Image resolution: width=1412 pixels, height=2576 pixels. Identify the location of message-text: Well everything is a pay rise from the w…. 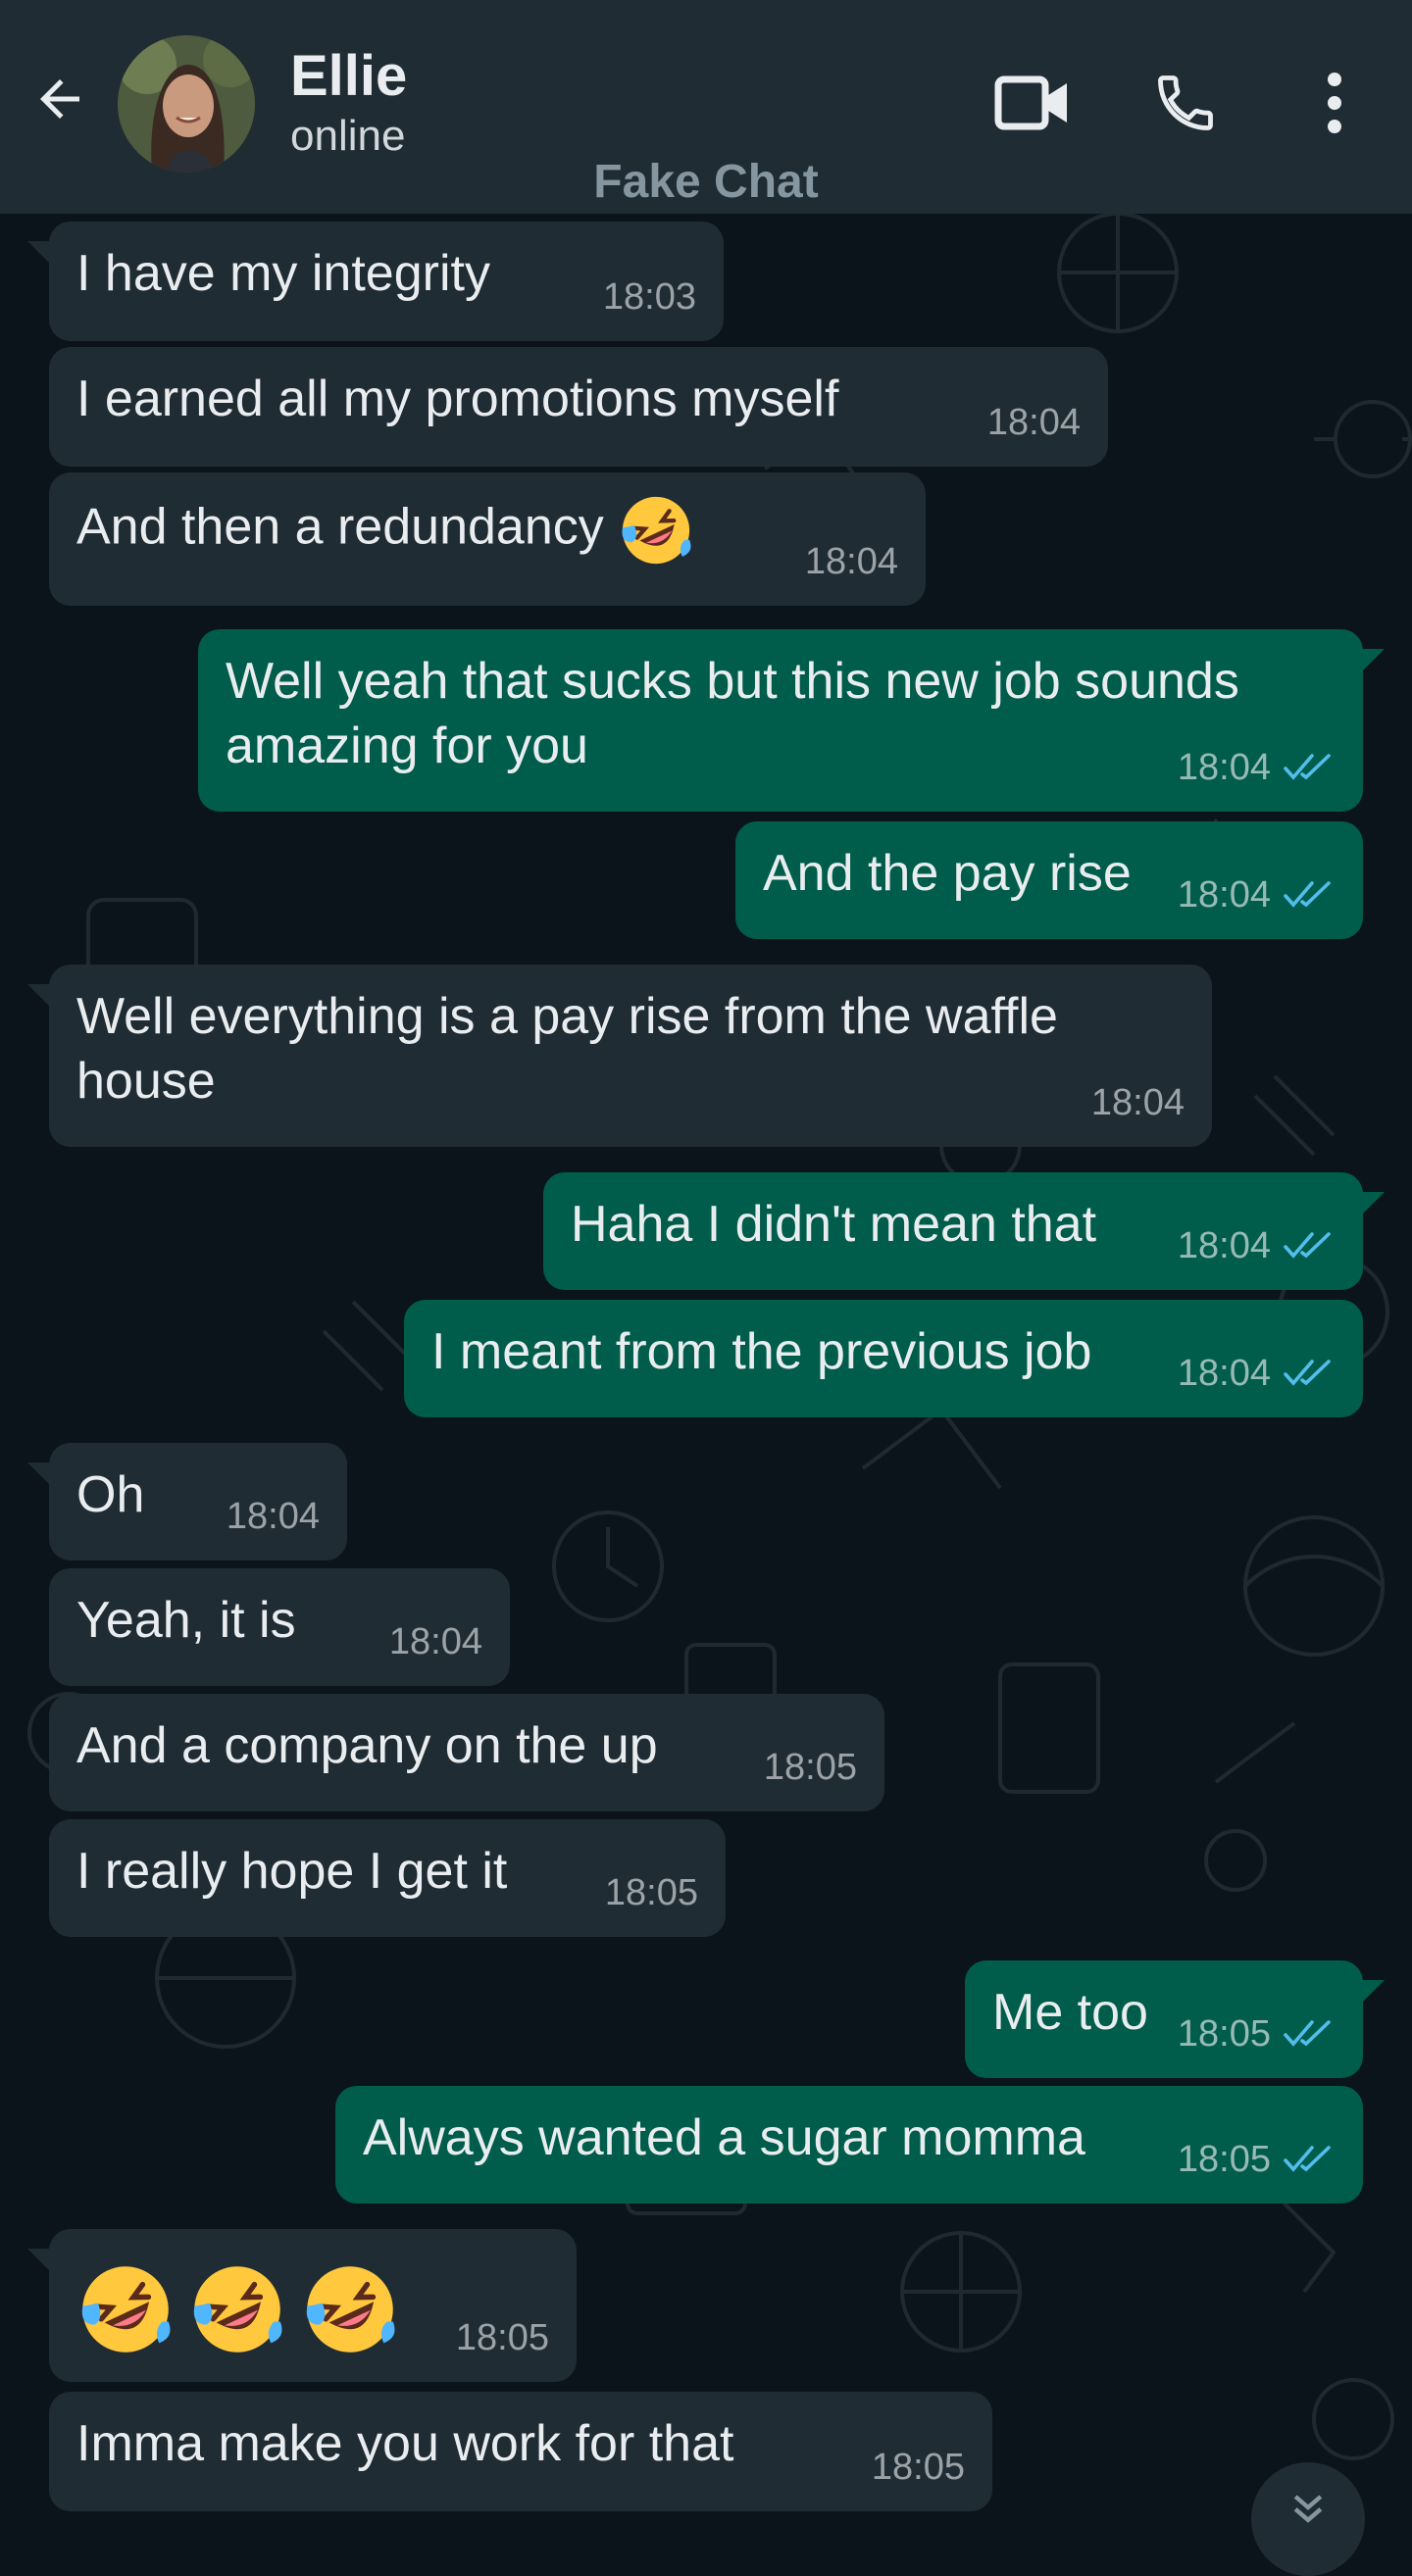
(567, 1049).